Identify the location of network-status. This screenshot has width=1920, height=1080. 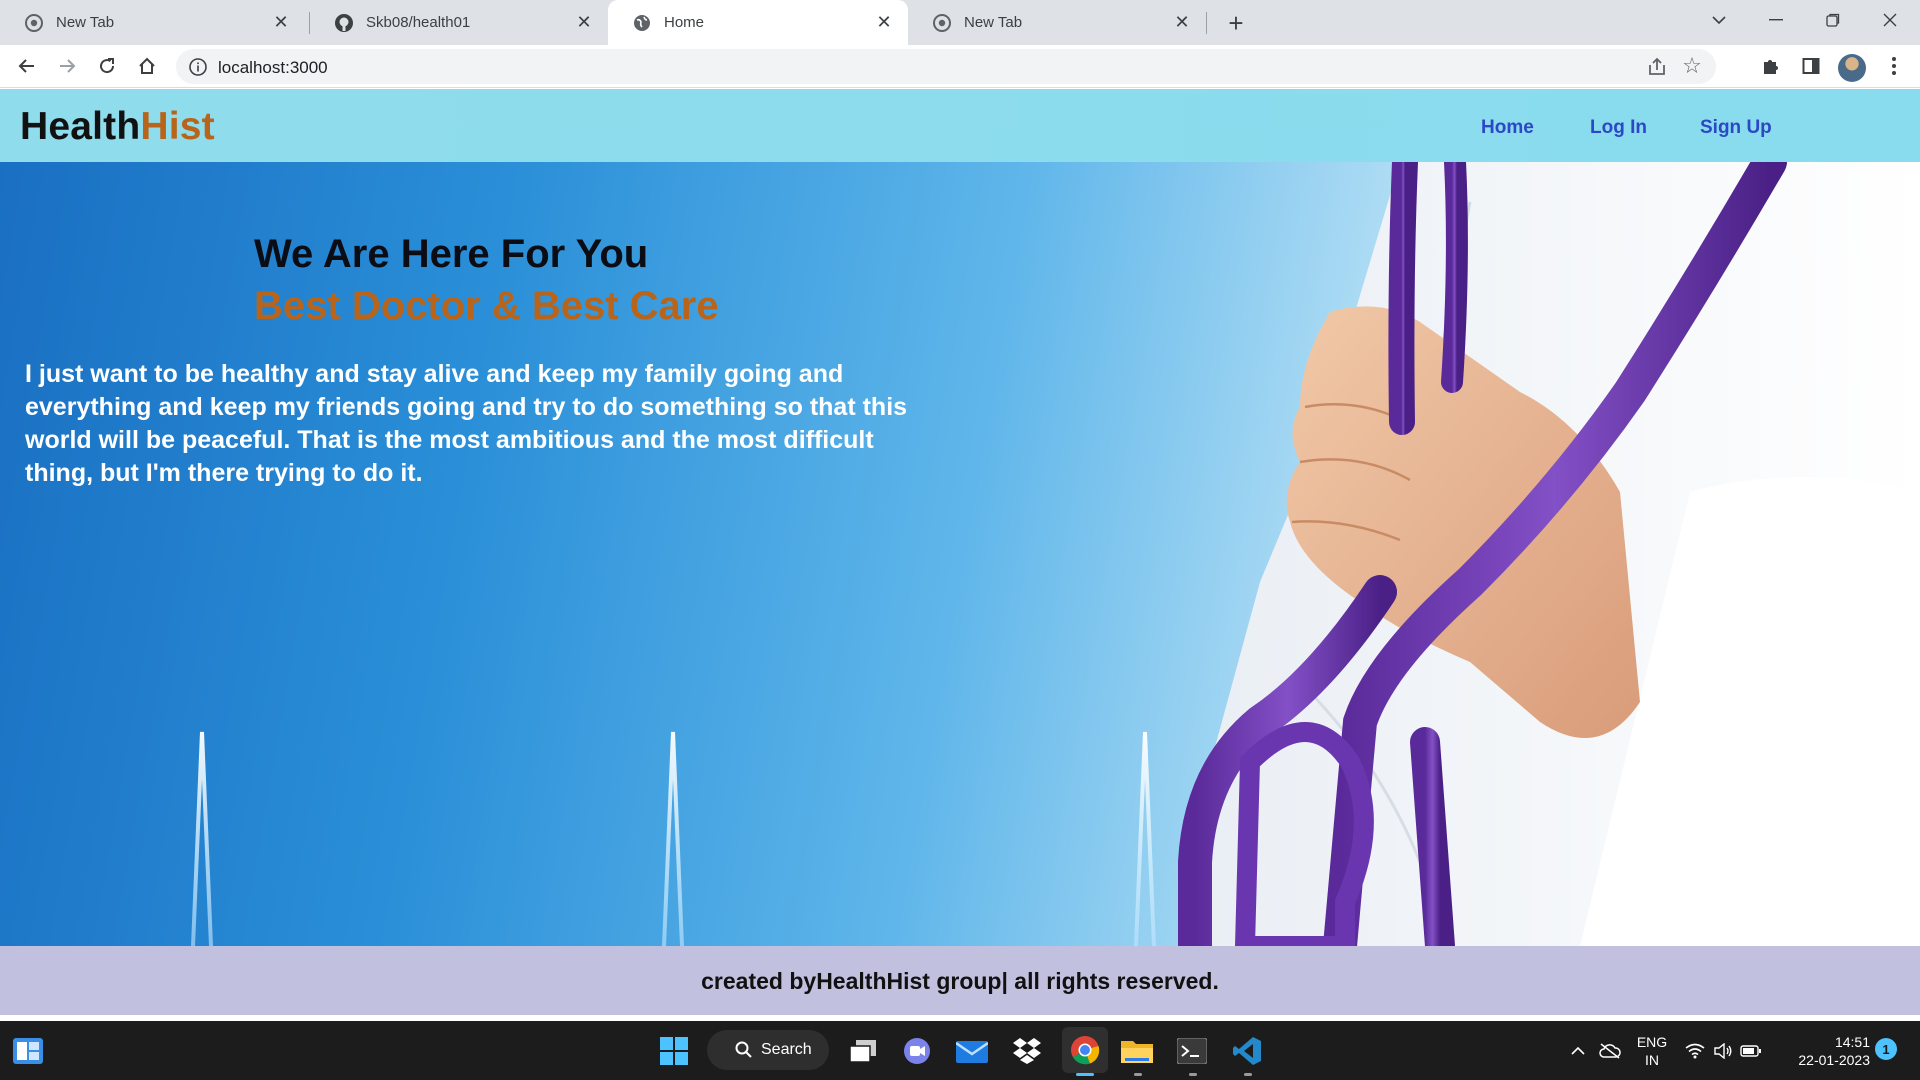
(1695, 1051).